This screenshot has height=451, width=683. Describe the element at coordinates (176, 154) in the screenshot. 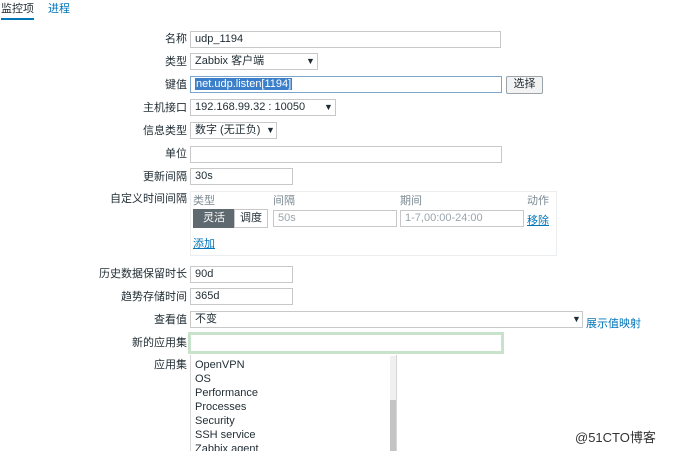

I see `units-label: 单位` at that location.